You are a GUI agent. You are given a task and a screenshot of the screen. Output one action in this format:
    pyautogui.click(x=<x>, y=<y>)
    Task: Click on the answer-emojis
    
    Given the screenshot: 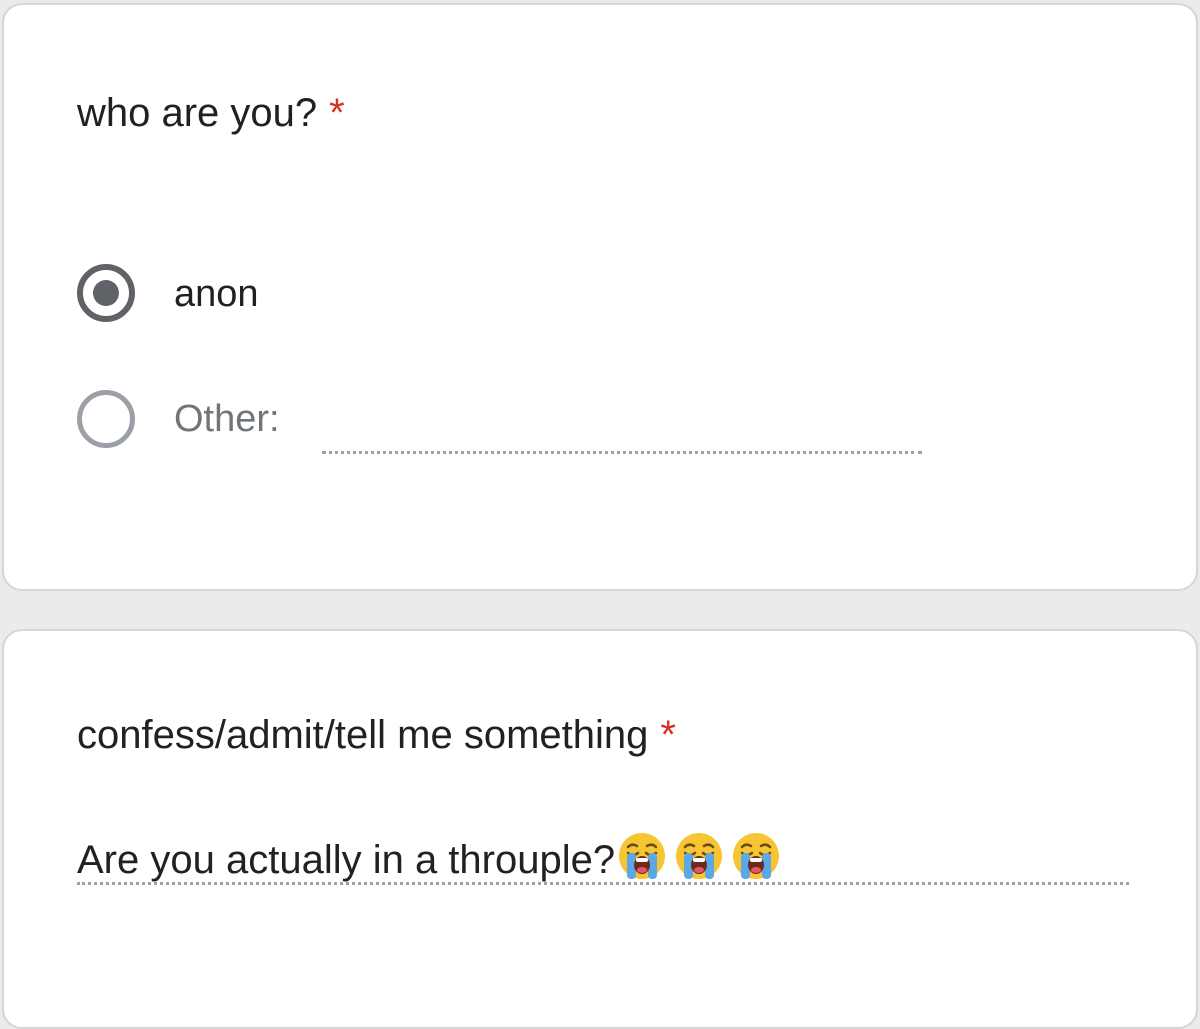 What is the action you would take?
    pyautogui.click(x=702, y=859)
    